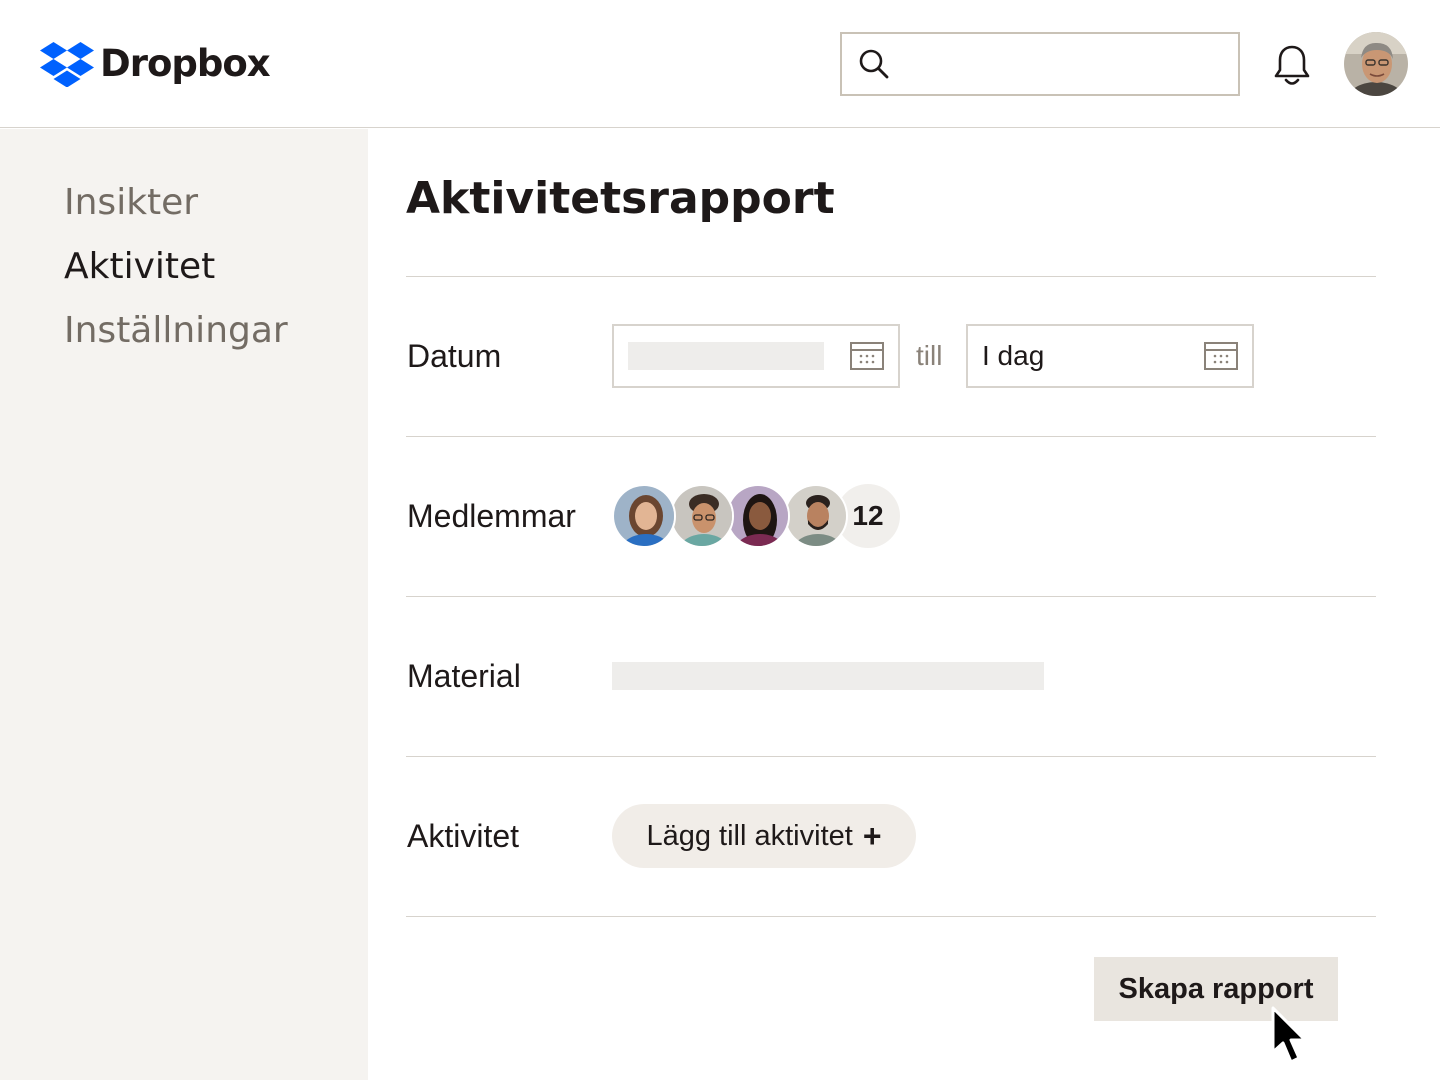  I want to click on activity-label: Aktivitet, so click(463, 836).